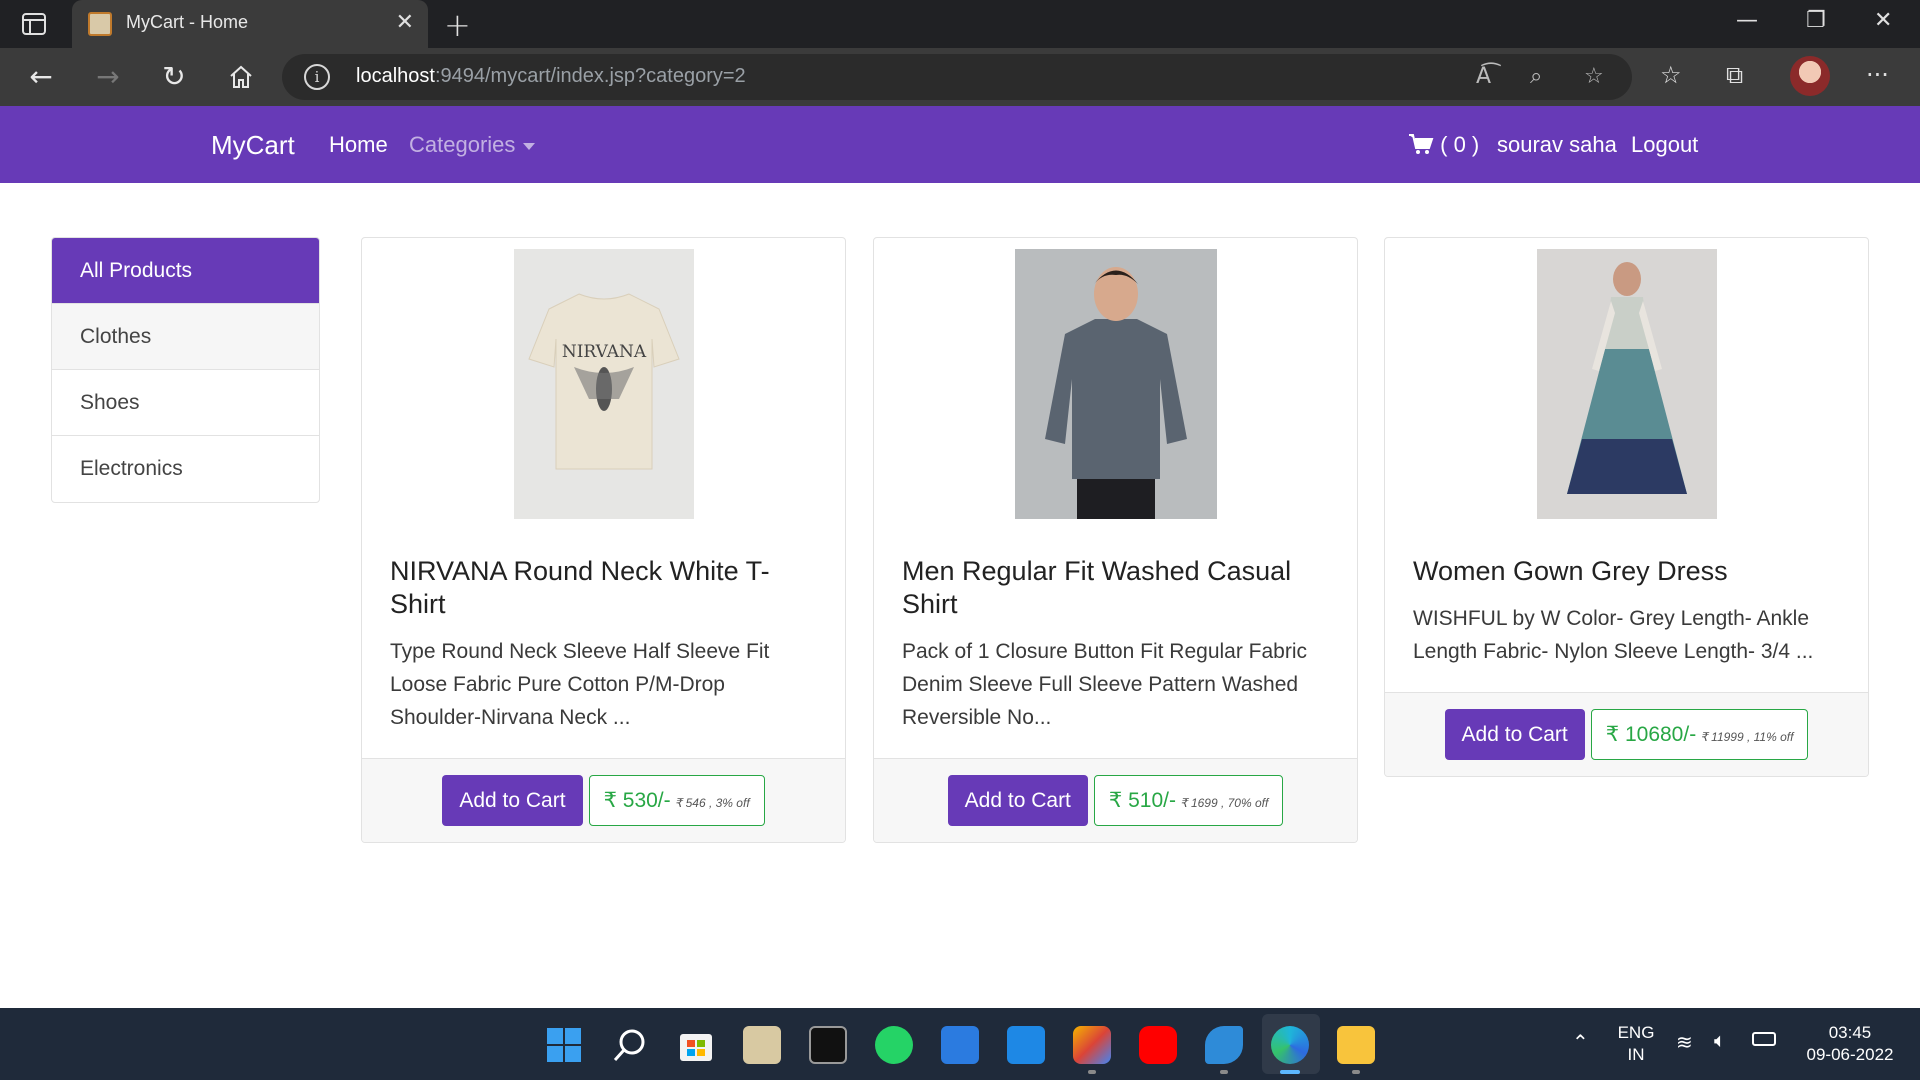 The width and height of the screenshot is (1920, 1080). I want to click on clock: 03:45 09-06-2022, so click(1850, 1044).